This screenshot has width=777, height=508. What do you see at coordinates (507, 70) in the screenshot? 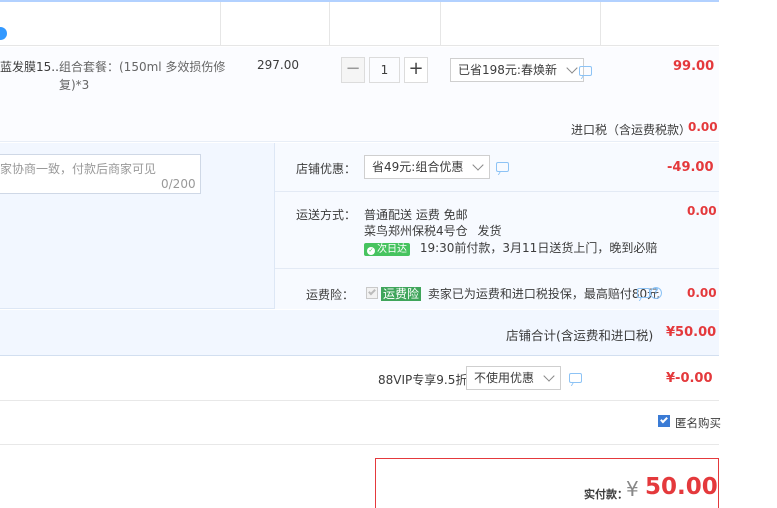
I see `item-promo-select-value: 已省198元:春焕新` at bounding box center [507, 70].